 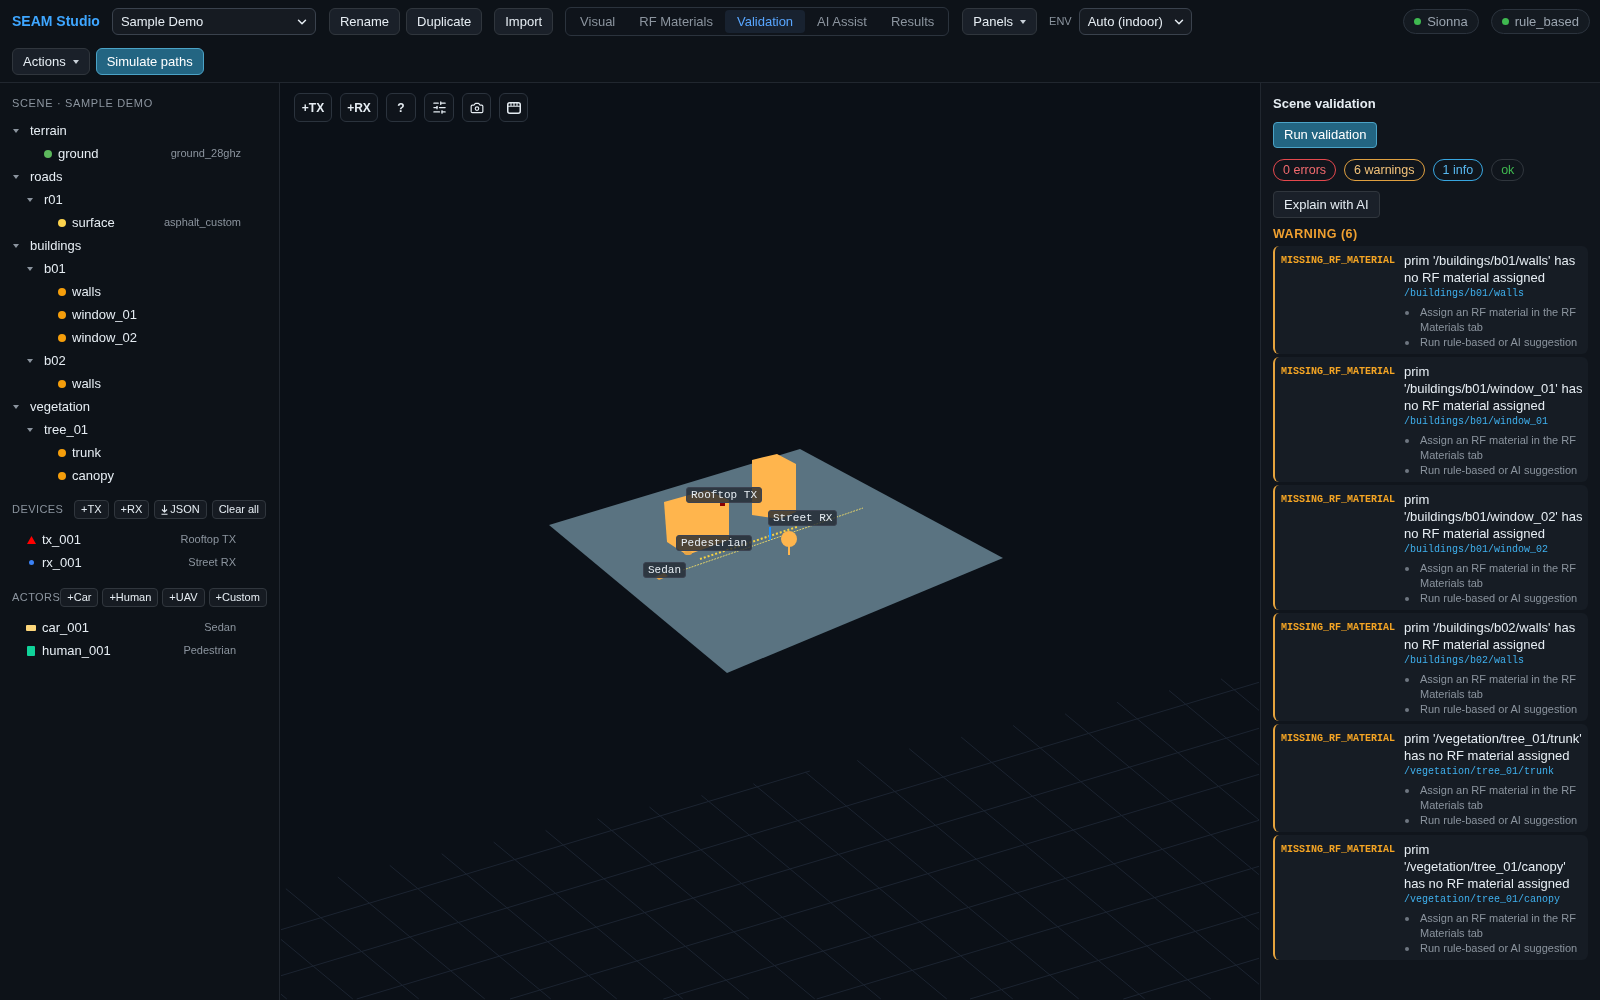 I want to click on export-json-button: JSON, so click(x=180, y=509).